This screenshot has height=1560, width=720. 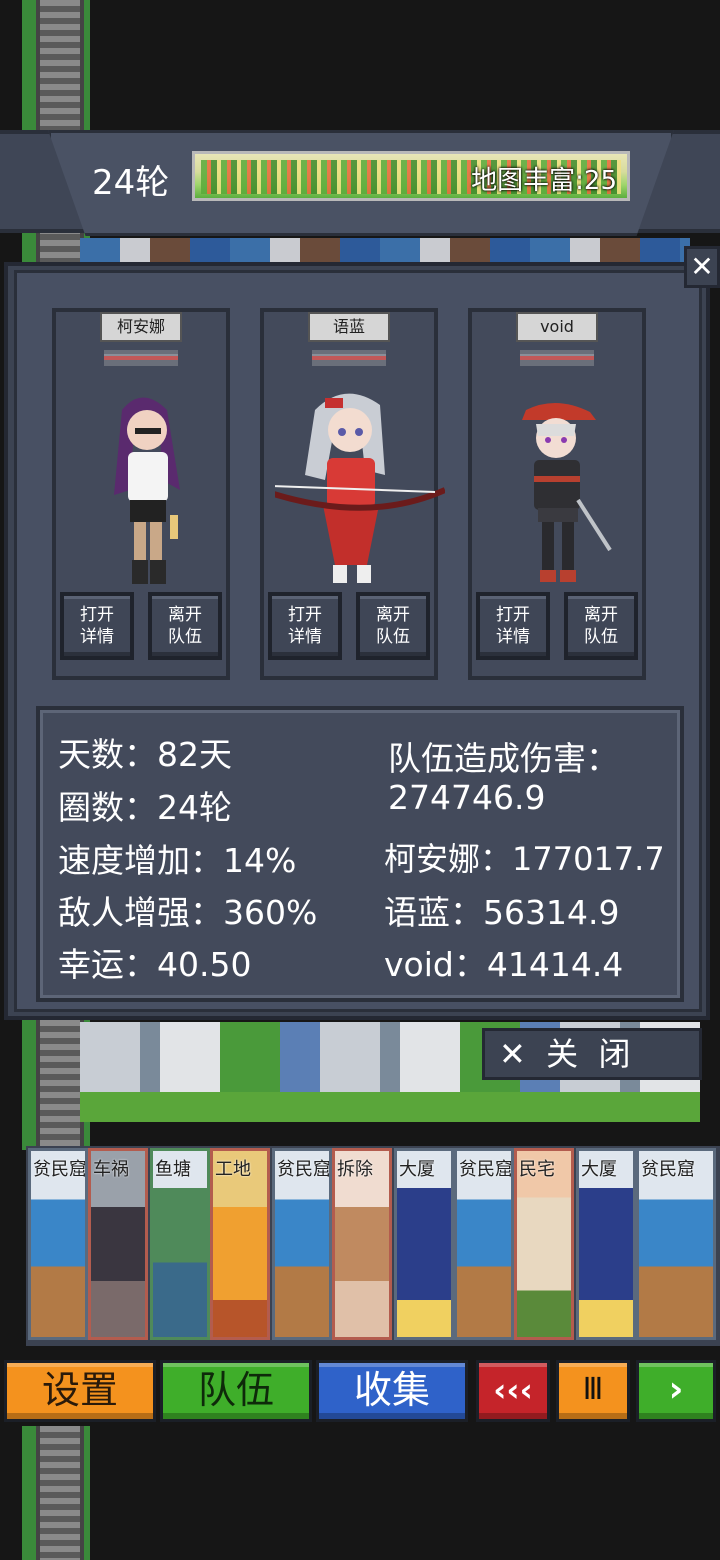 What do you see at coordinates (544, 181) in the screenshot?
I see `map-richness-label: 地图丰富:25` at bounding box center [544, 181].